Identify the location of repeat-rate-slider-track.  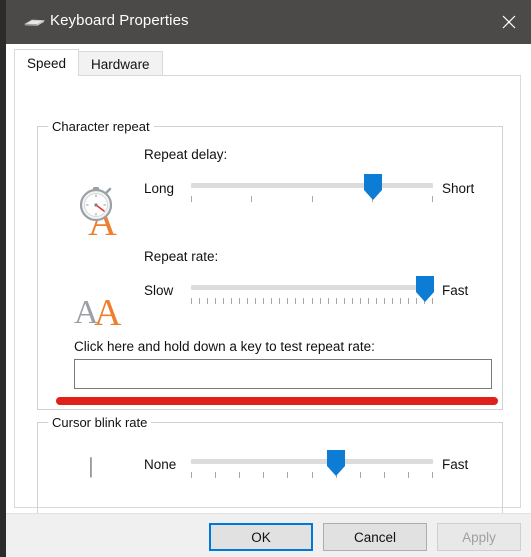
(312, 287).